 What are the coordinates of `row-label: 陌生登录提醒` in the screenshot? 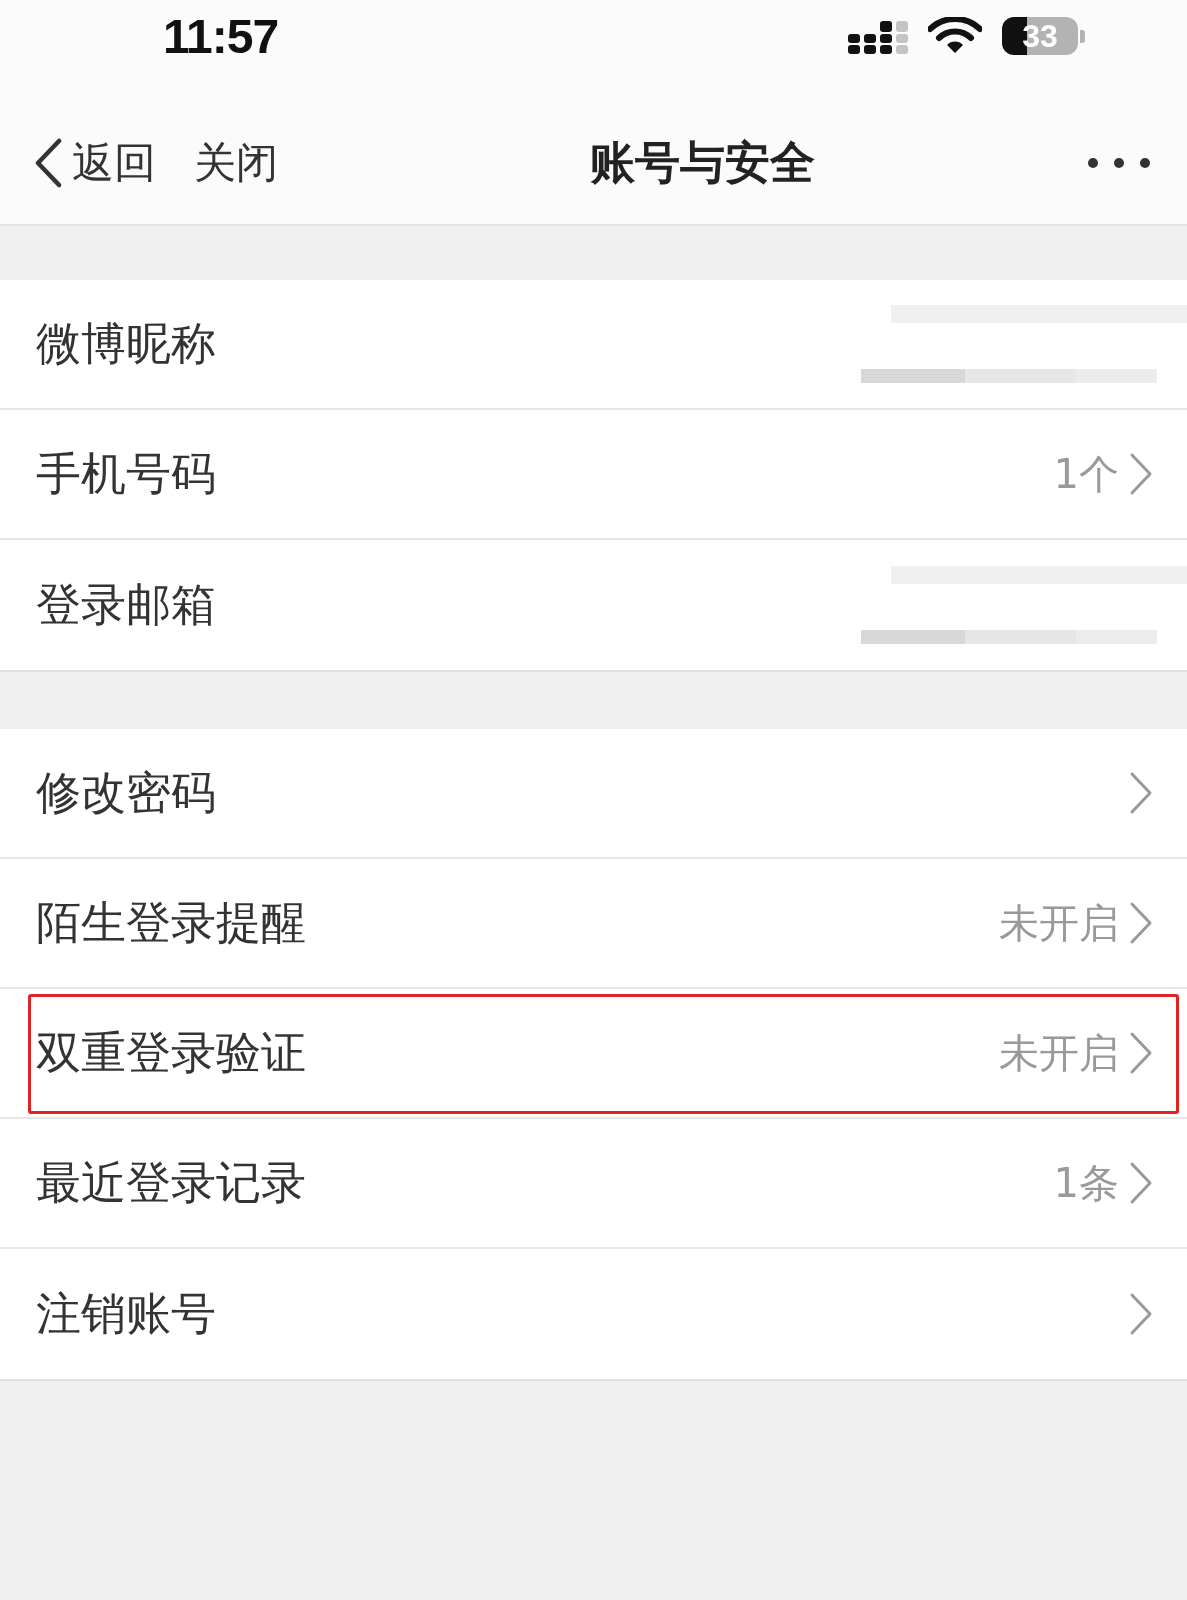 It's located at (171, 923).